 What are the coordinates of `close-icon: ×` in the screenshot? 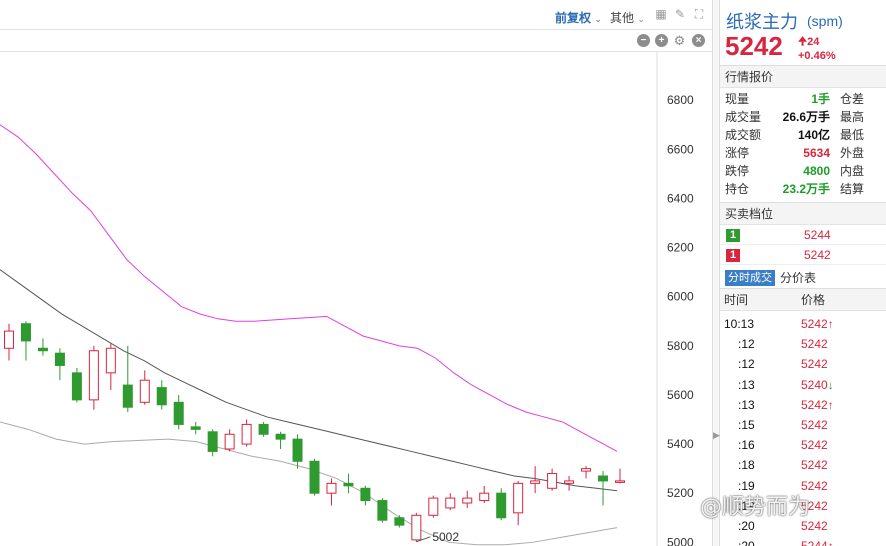 It's located at (698, 40).